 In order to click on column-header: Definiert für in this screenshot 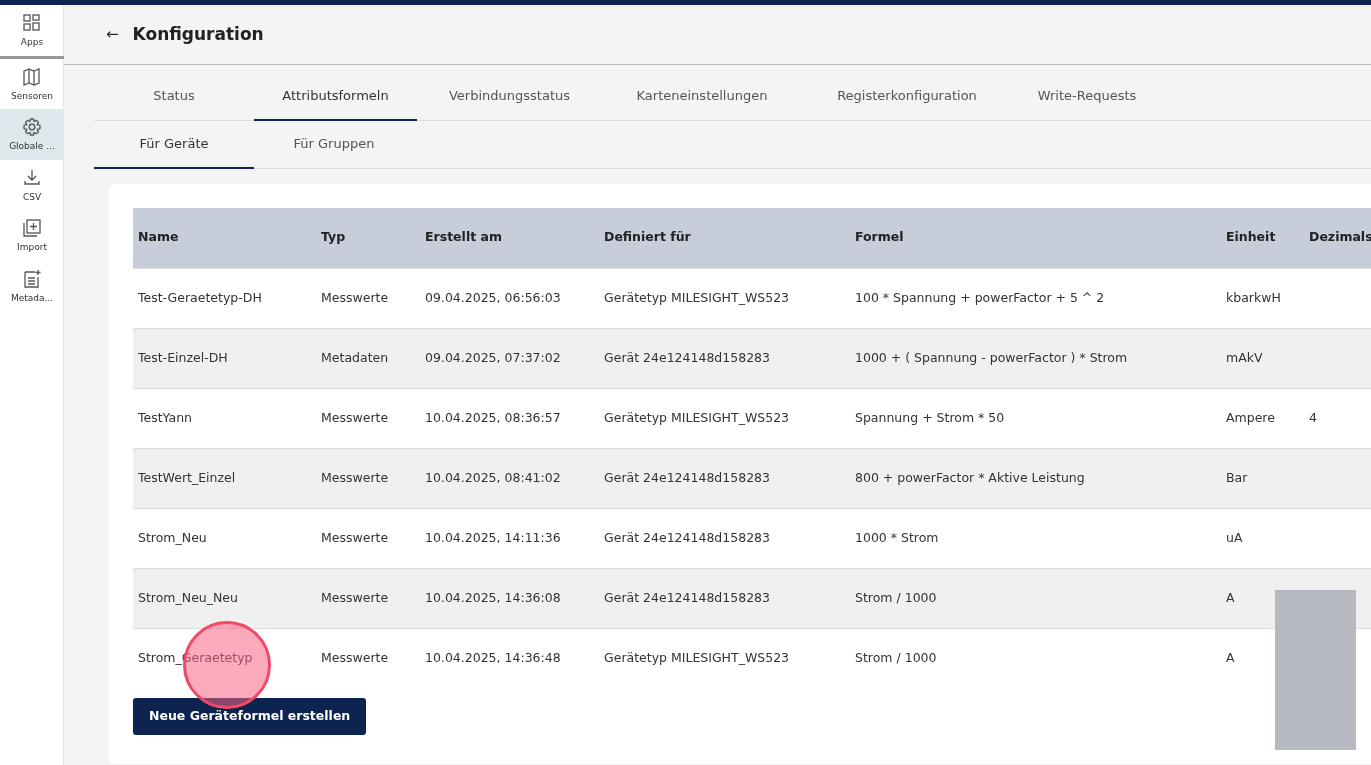, I will do `click(724, 238)`.